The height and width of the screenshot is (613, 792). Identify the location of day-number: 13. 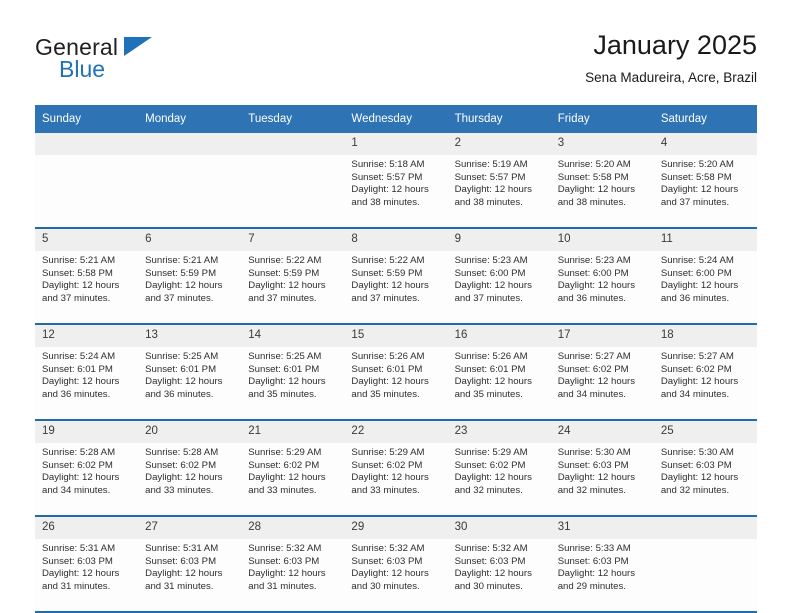
(190, 336).